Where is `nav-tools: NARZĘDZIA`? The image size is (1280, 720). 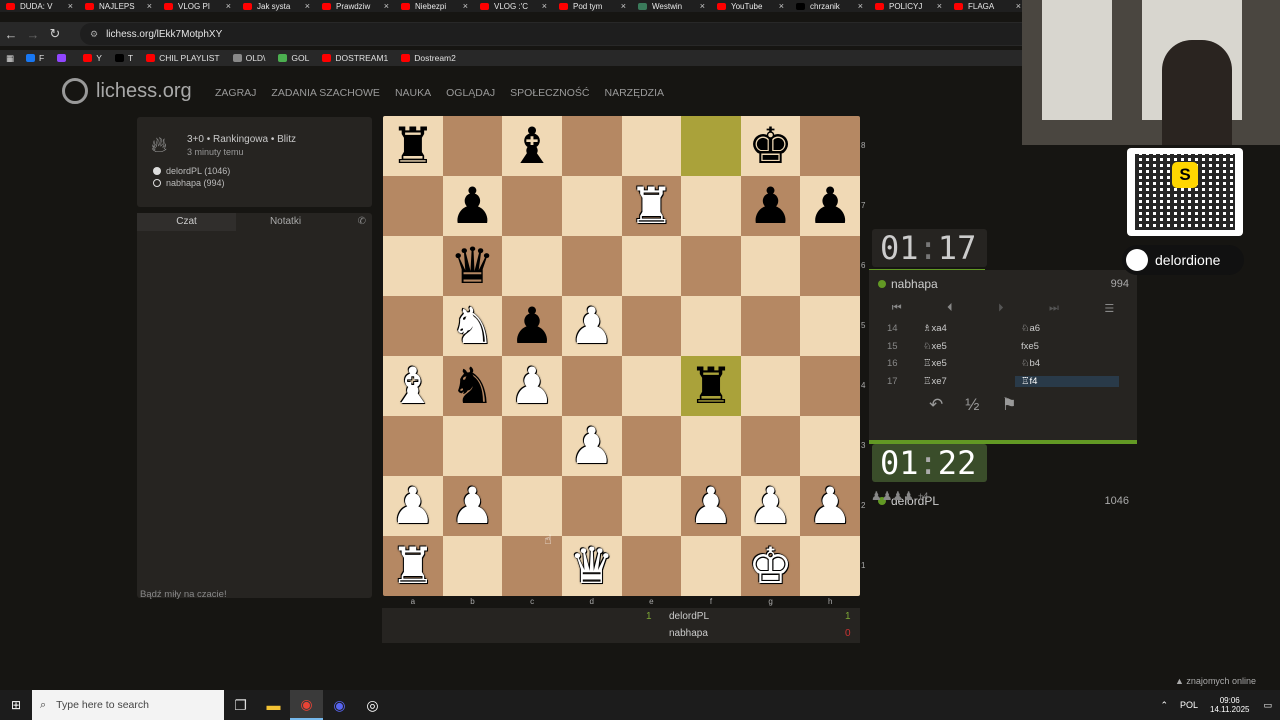
nav-tools: NARZĘDZIA is located at coordinates (635, 93).